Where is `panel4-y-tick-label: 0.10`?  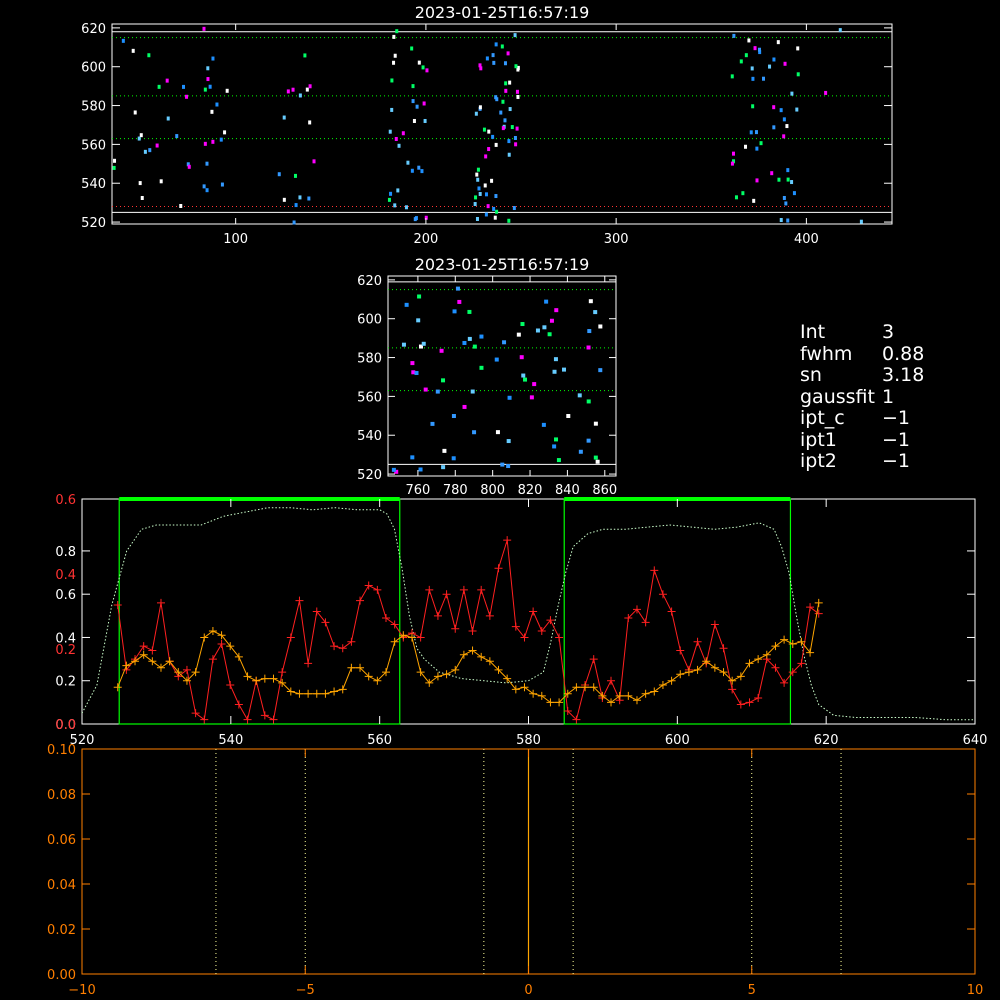
panel4-y-tick-label: 0.10 is located at coordinates (61, 750).